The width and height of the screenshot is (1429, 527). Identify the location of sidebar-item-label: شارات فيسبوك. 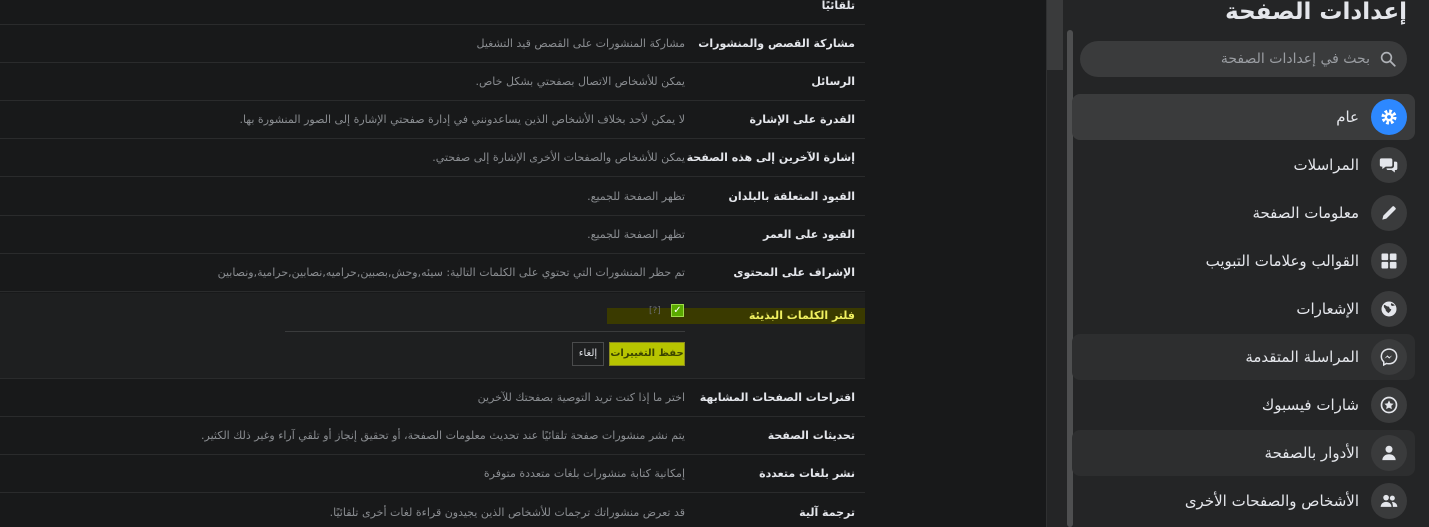
(1310, 405).